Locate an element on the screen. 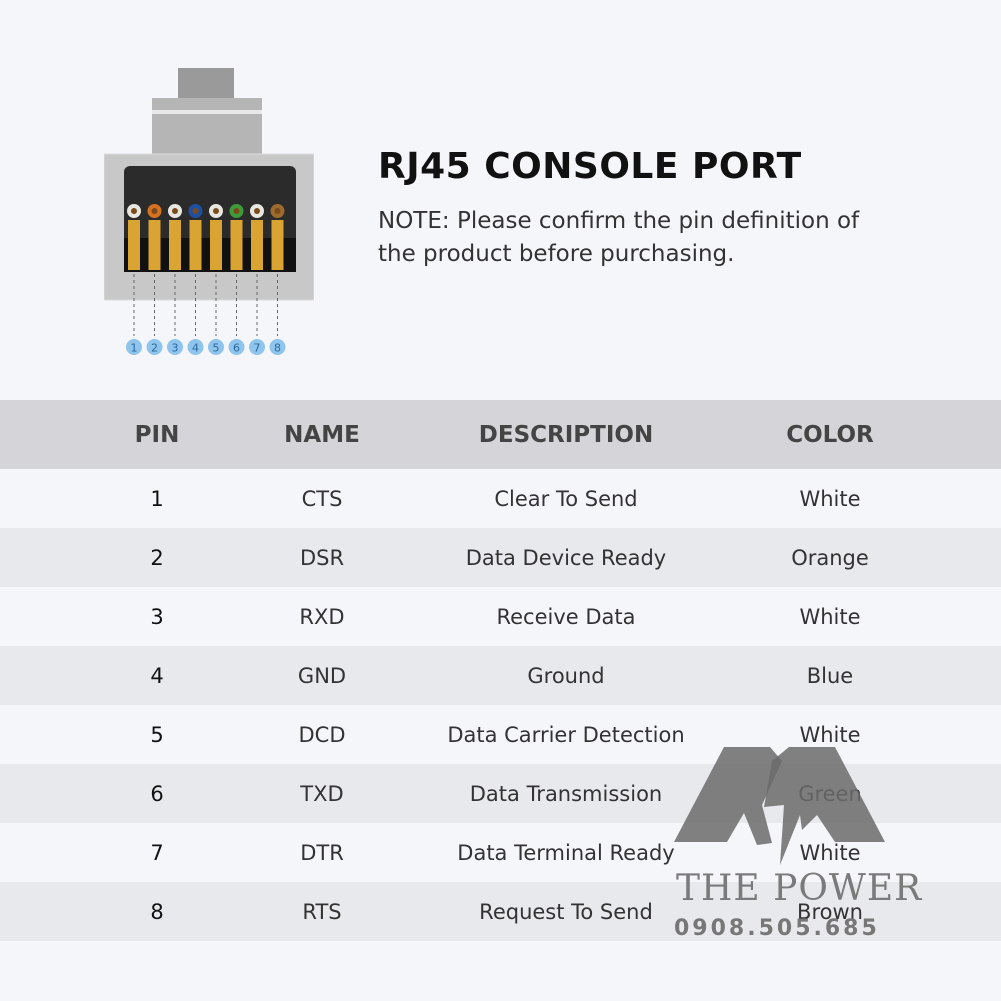 This screenshot has height=1001, width=1001. name-cell: GND is located at coordinates (322, 675).